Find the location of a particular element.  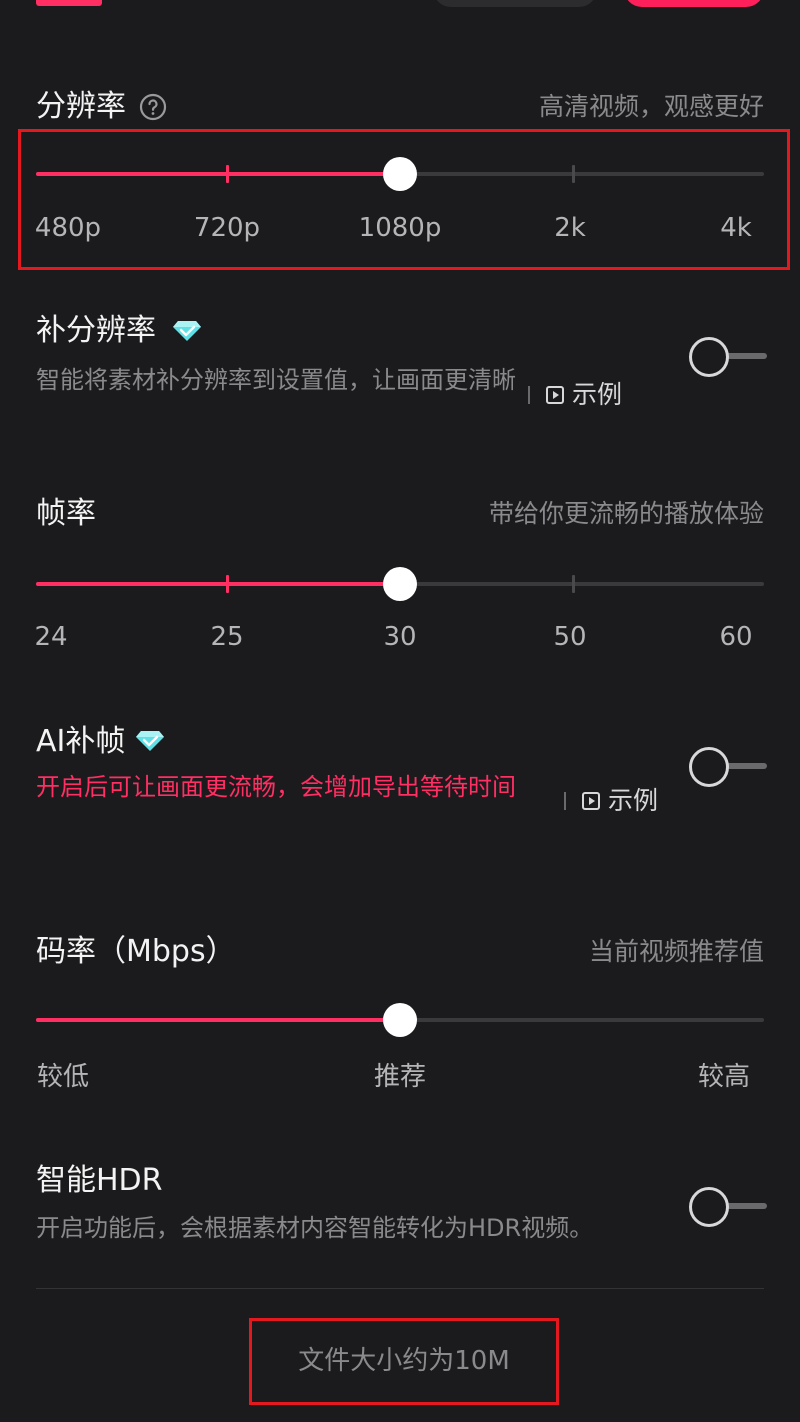

resolution-label-480p: 480p is located at coordinates (68, 228).